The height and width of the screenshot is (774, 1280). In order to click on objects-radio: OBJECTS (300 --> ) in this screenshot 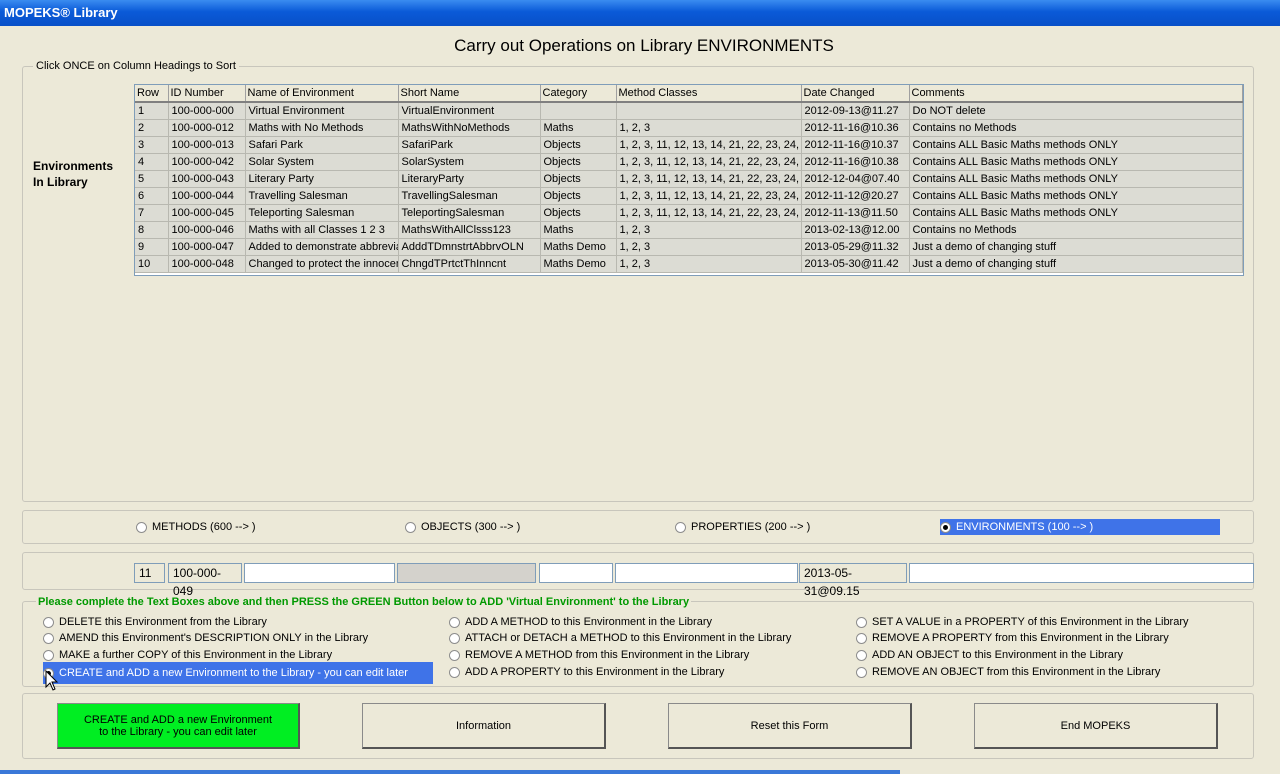, I will do `click(462, 527)`.